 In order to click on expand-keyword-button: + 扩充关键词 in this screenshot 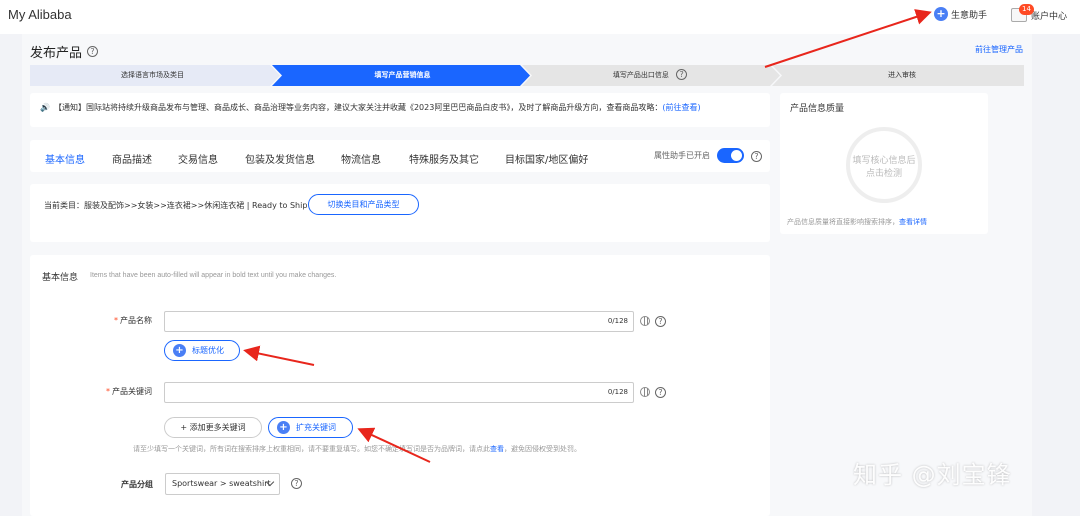, I will do `click(310, 427)`.